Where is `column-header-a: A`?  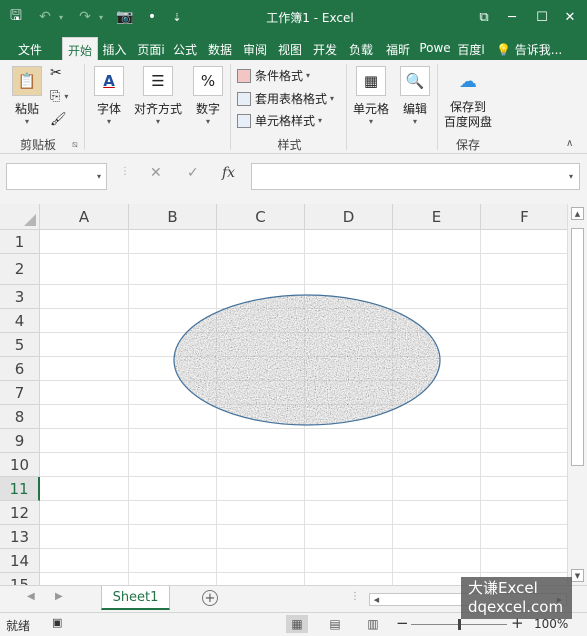 column-header-a: A is located at coordinates (84, 217).